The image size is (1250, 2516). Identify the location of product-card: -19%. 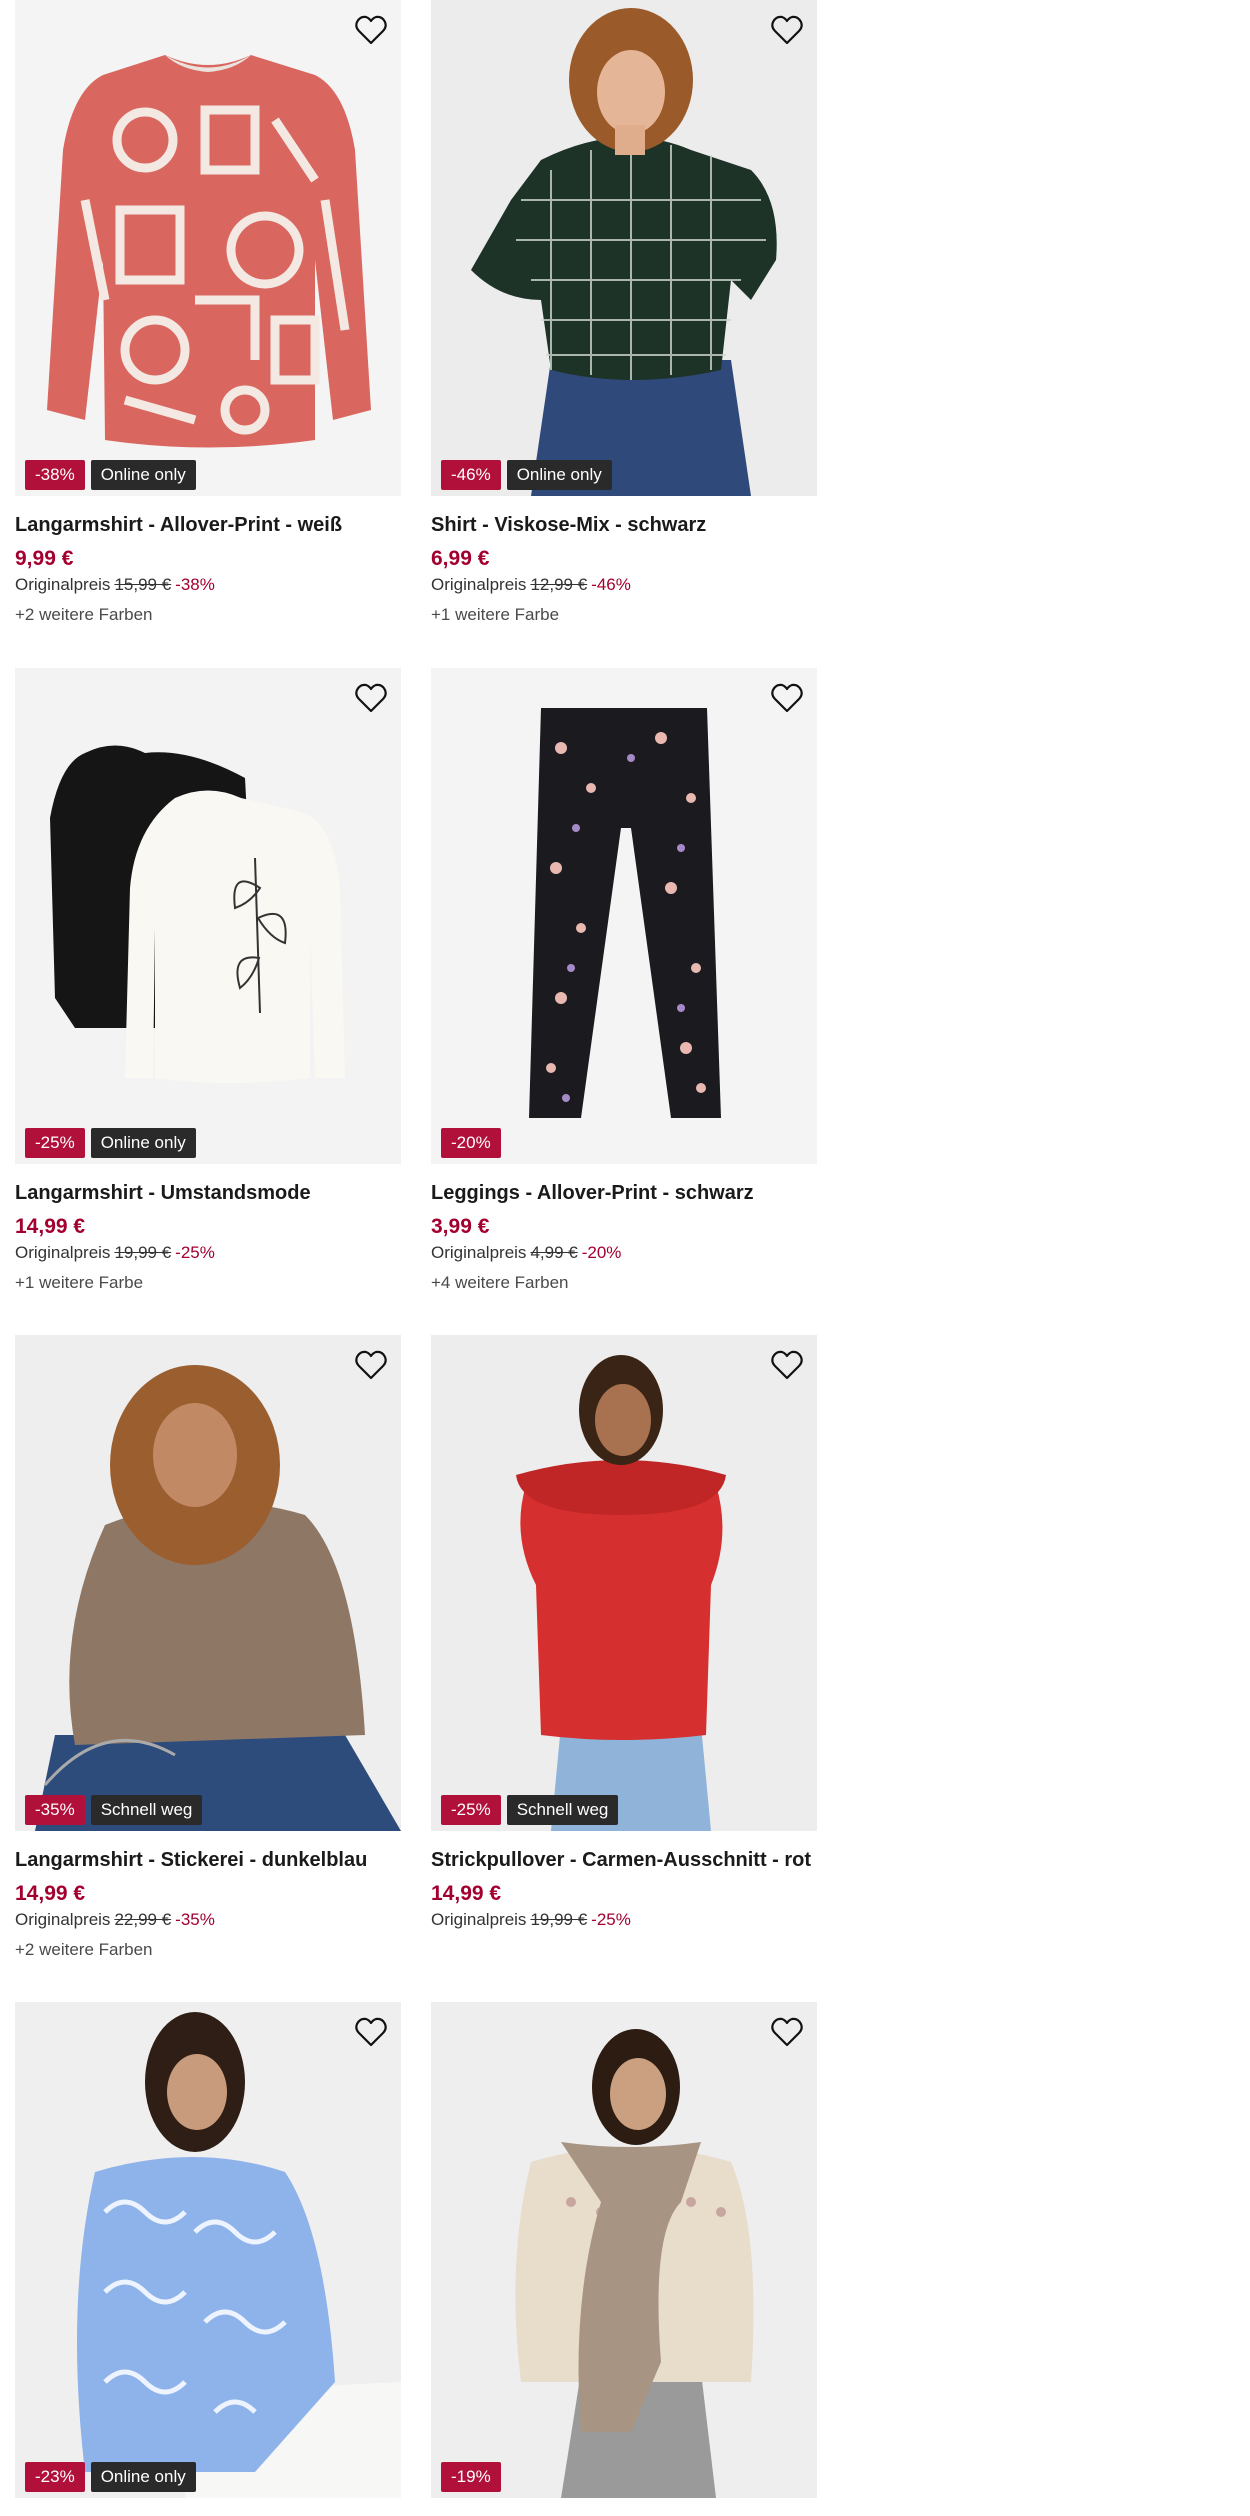
(624, 2250).